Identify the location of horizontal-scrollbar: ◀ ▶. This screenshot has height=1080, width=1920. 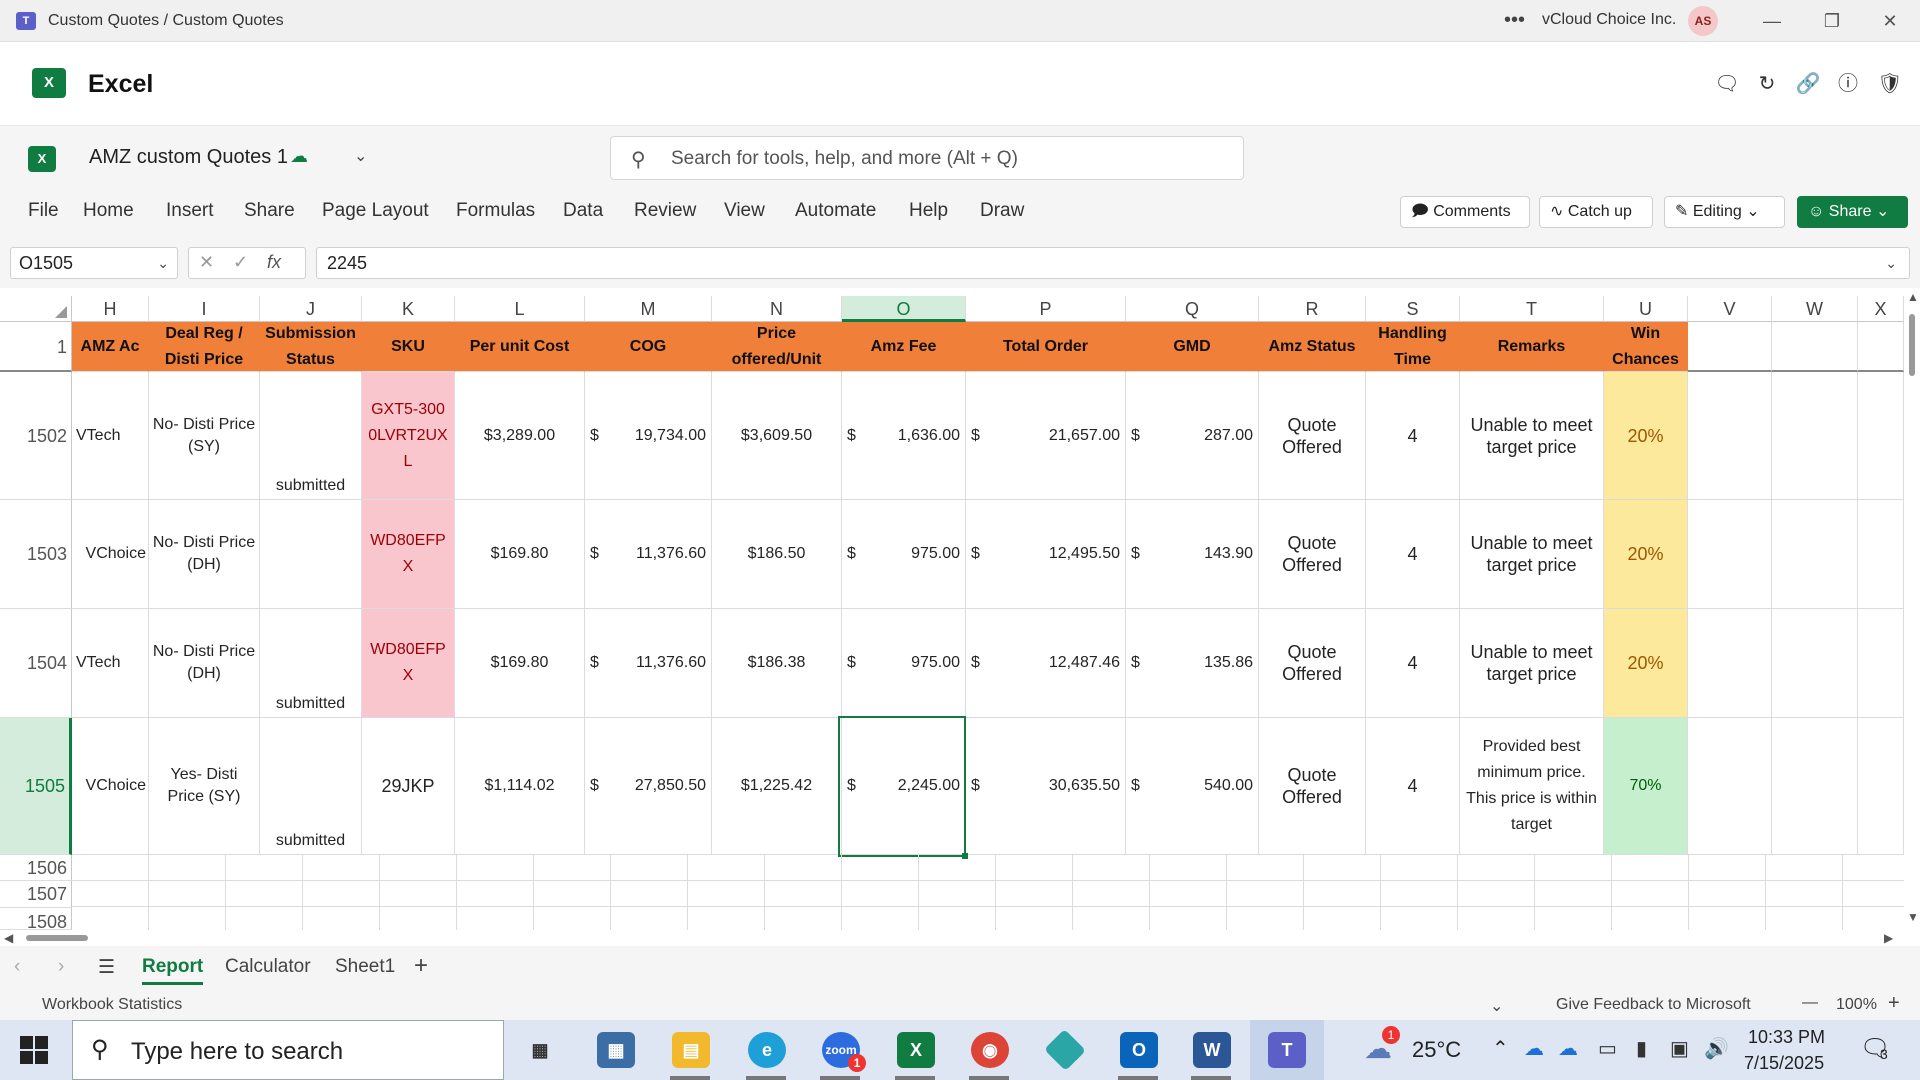
(952, 938).